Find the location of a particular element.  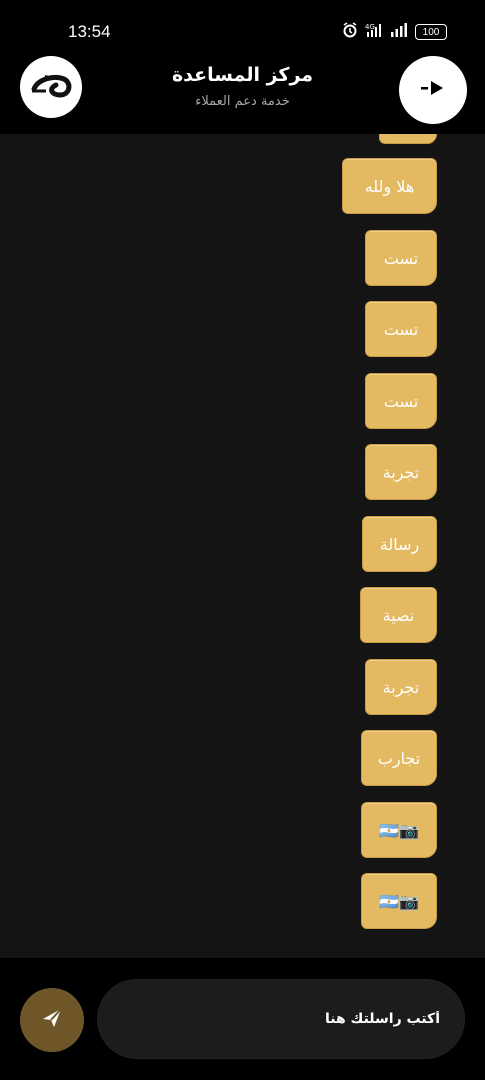

call-button is located at coordinates (433, 90).